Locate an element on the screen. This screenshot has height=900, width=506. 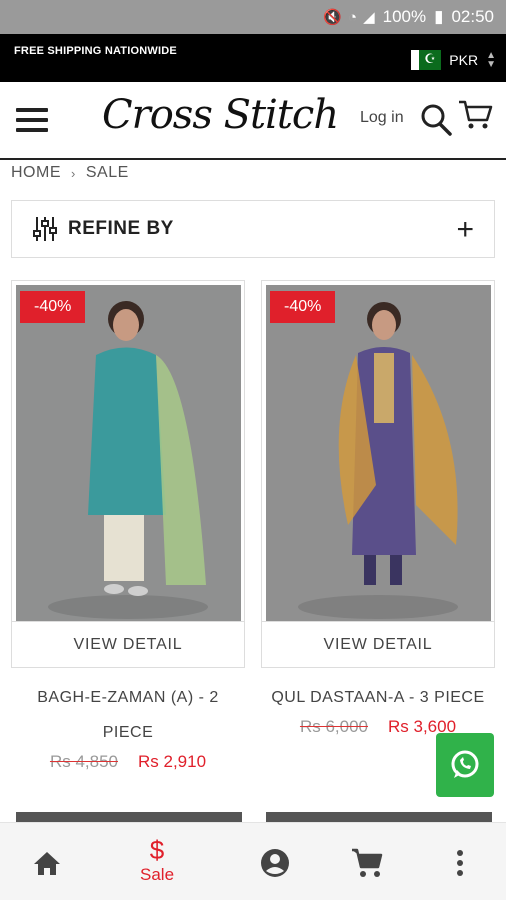
login-link: Log in is located at coordinates (382, 118).